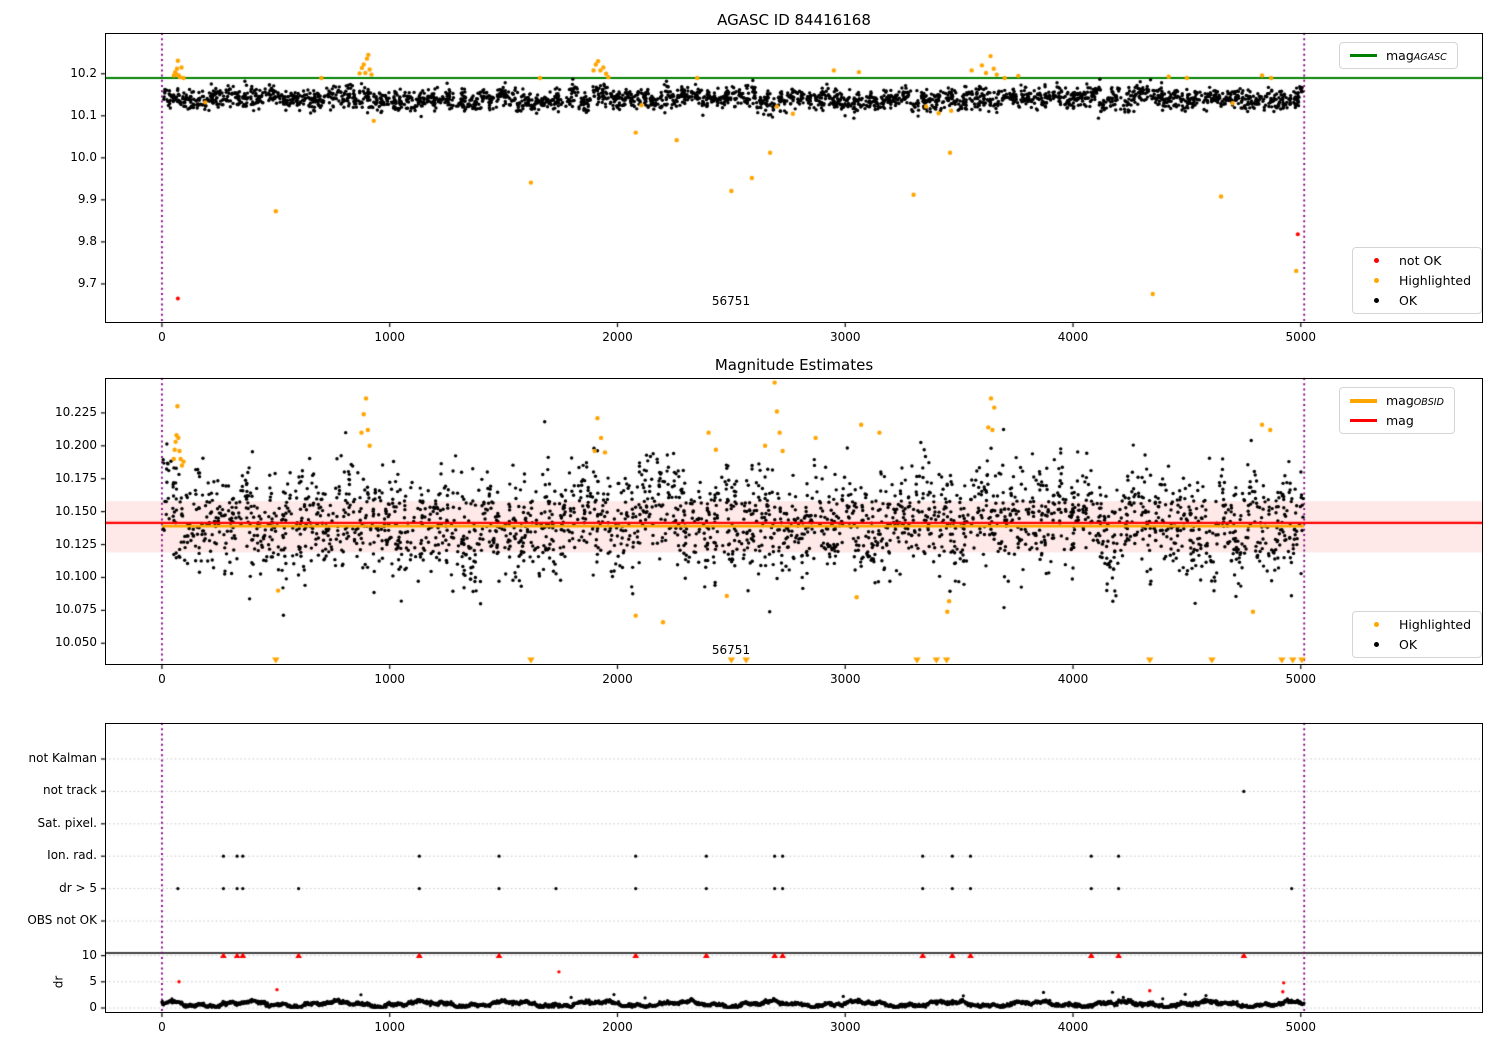  Describe the element at coordinates (76, 444) in the screenshot. I see `middle-y-tick-label: 10.200` at that location.